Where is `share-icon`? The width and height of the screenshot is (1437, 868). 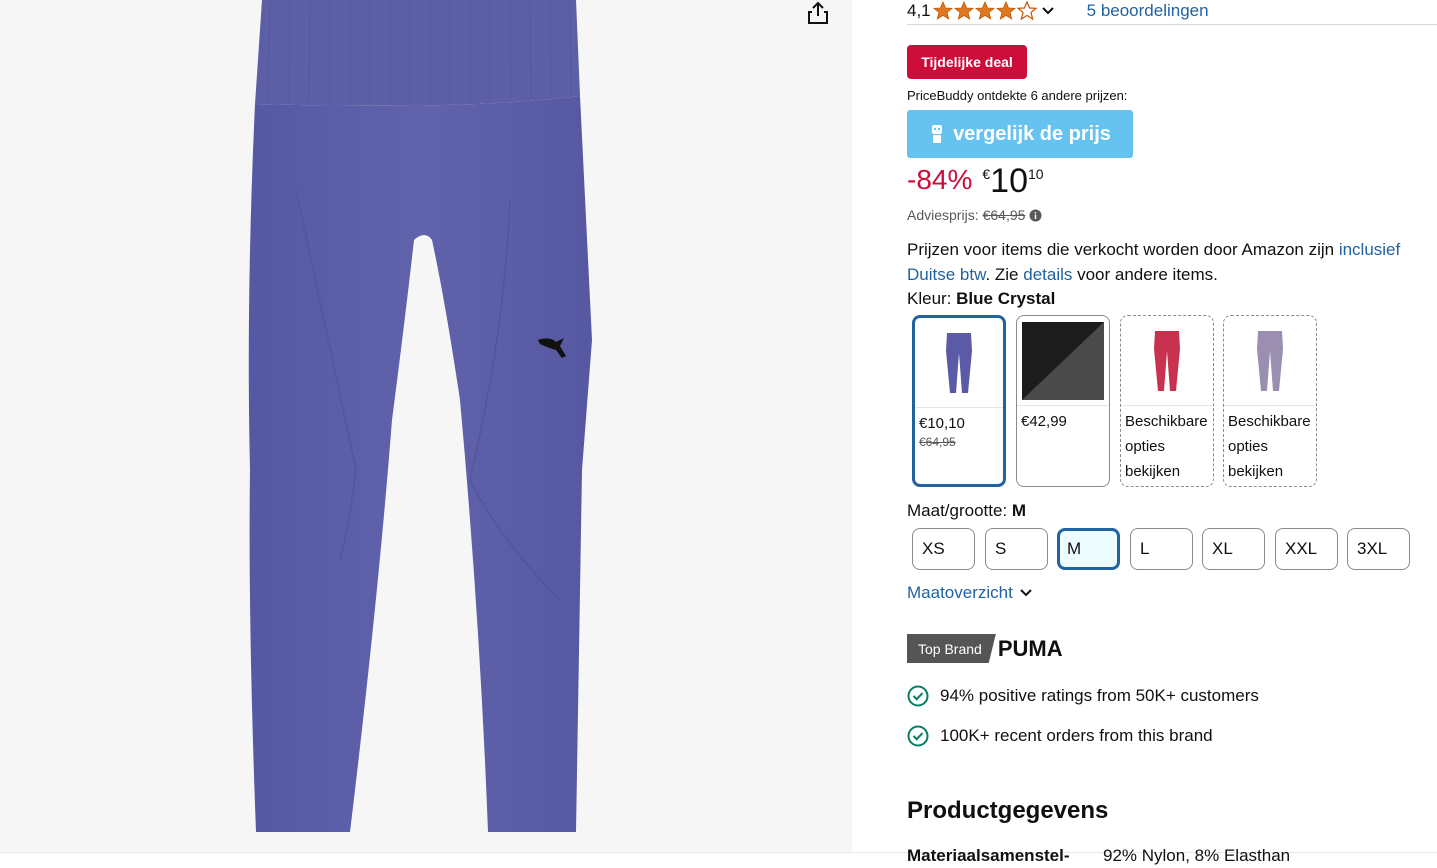
share-icon is located at coordinates (818, 12).